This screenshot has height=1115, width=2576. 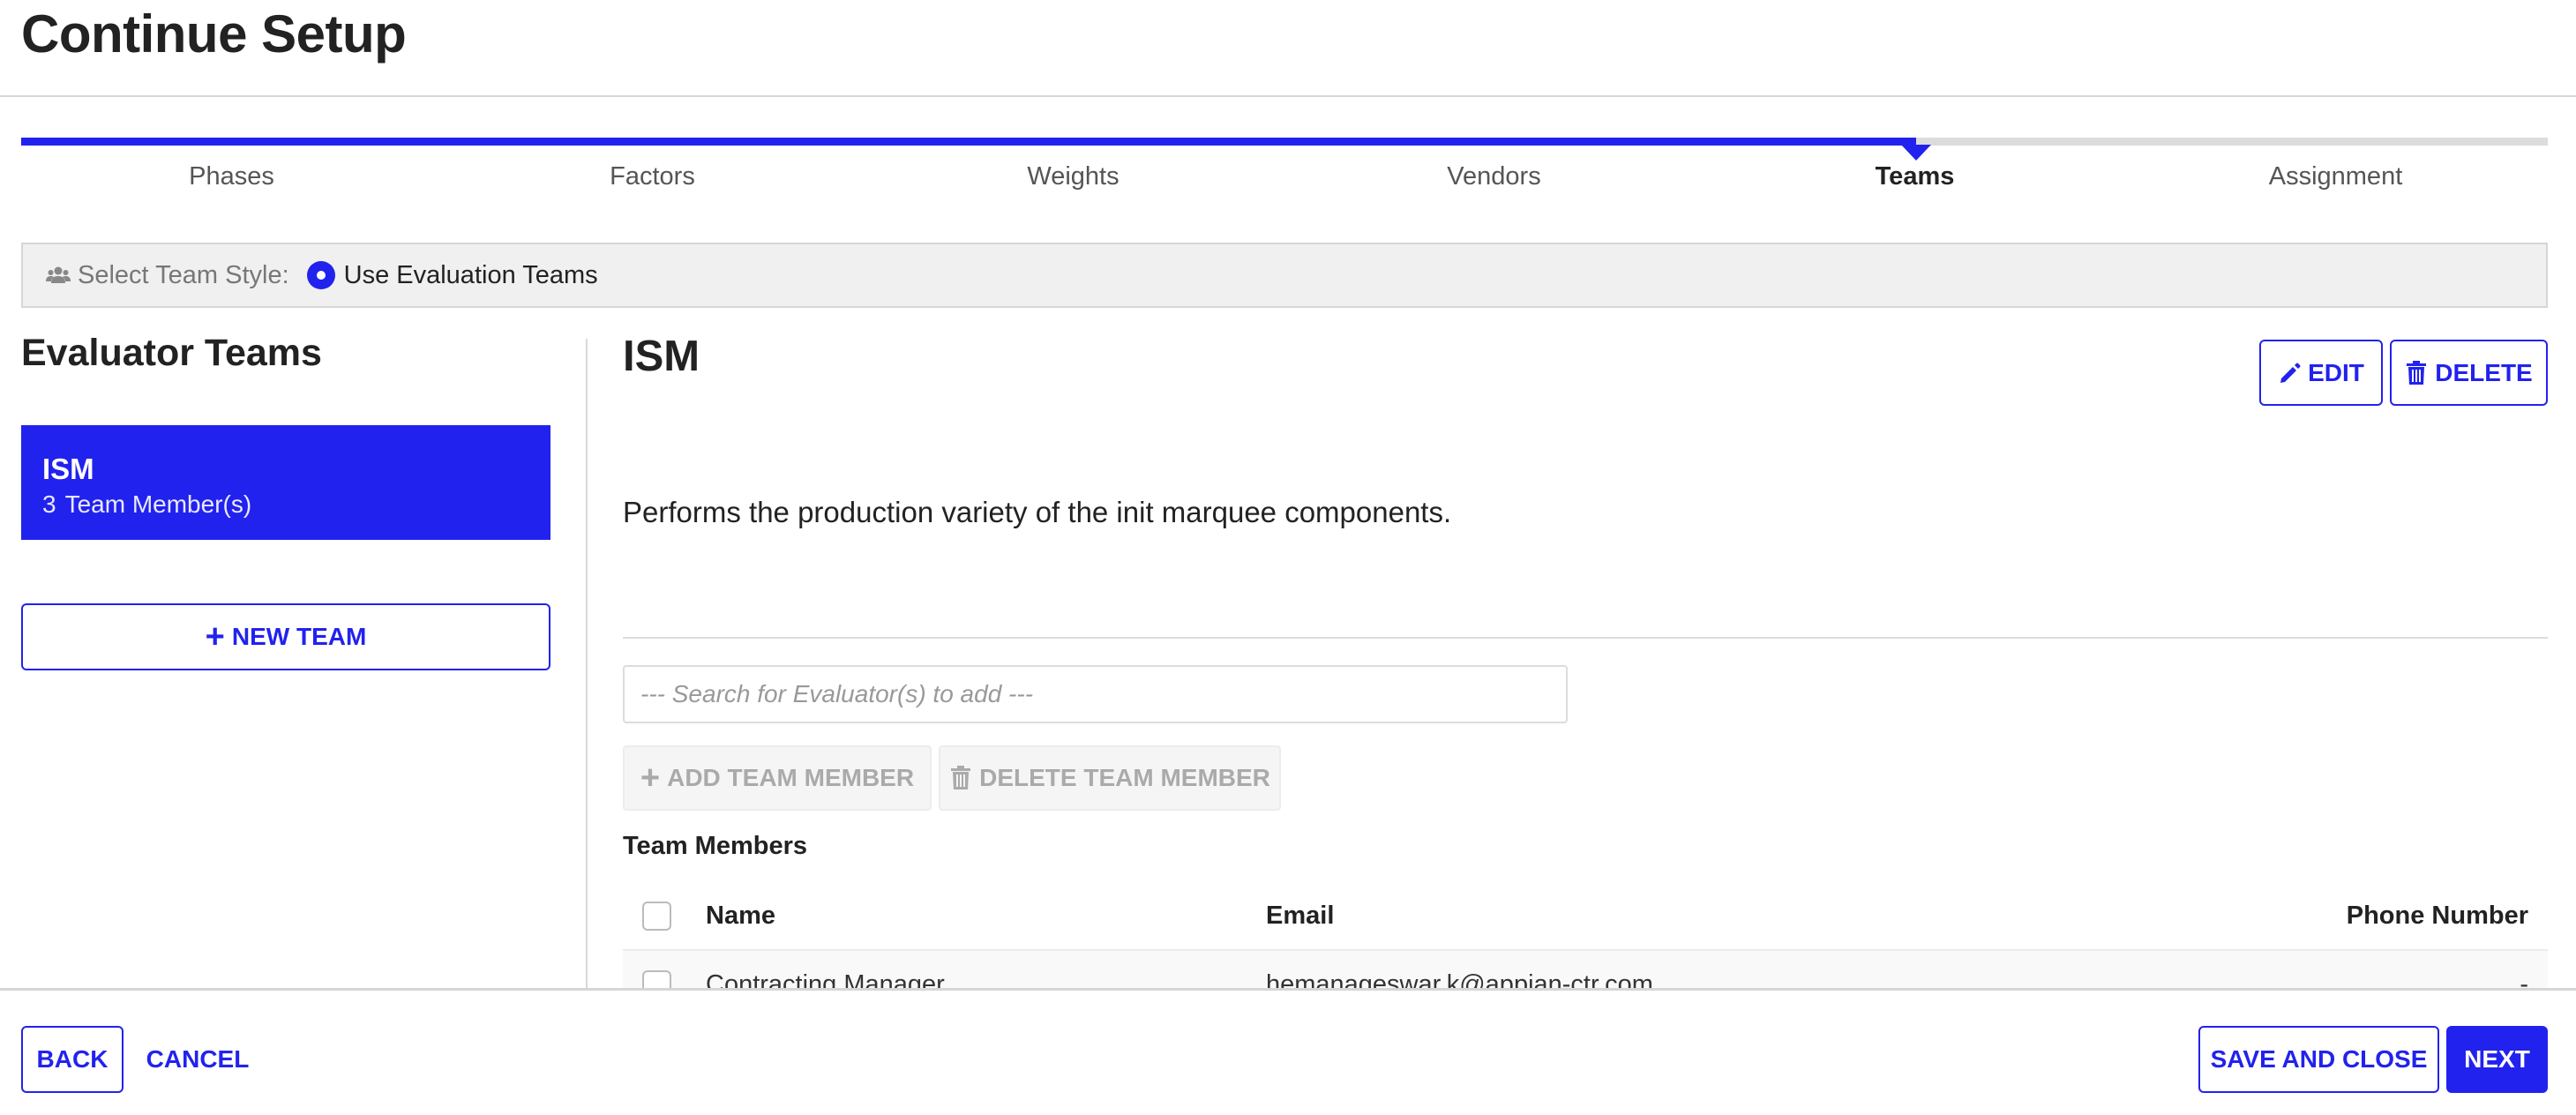 What do you see at coordinates (1585, 916) in the screenshot?
I see `table-header: Name Email Phone Number` at bounding box center [1585, 916].